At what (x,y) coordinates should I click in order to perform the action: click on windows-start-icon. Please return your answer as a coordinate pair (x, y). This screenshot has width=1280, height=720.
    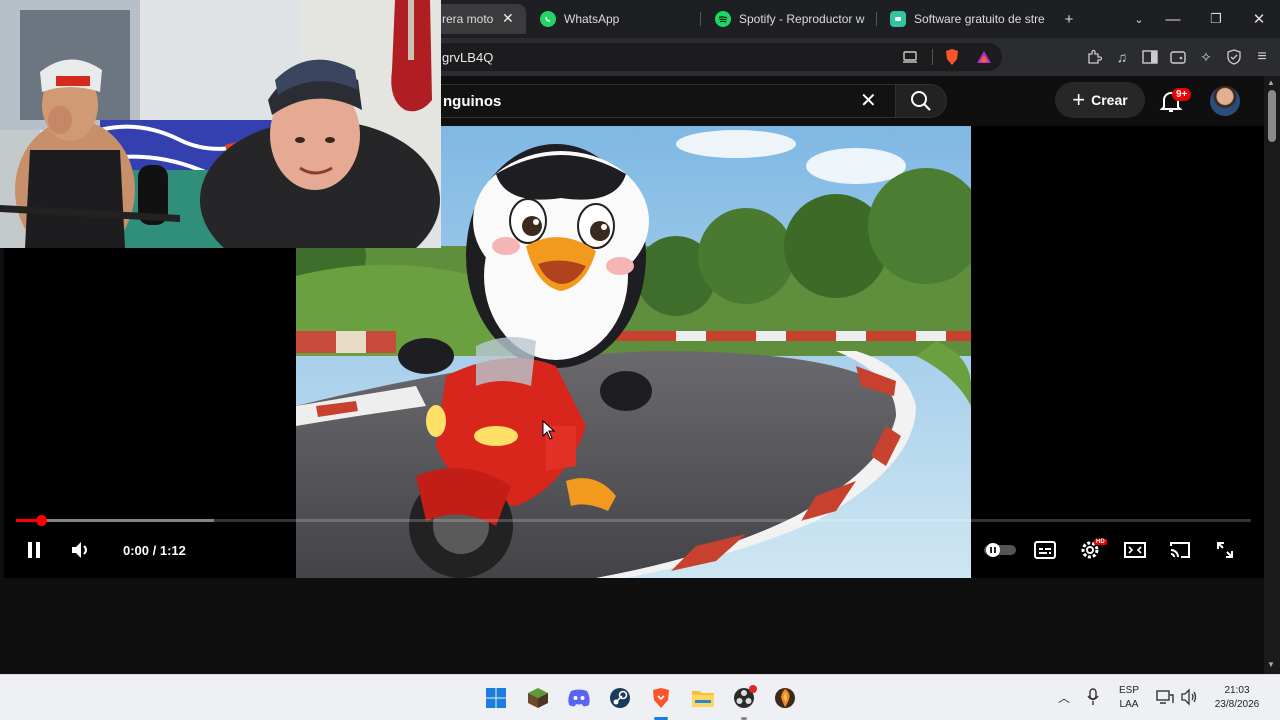
    Looking at the image, I should click on (496, 698).